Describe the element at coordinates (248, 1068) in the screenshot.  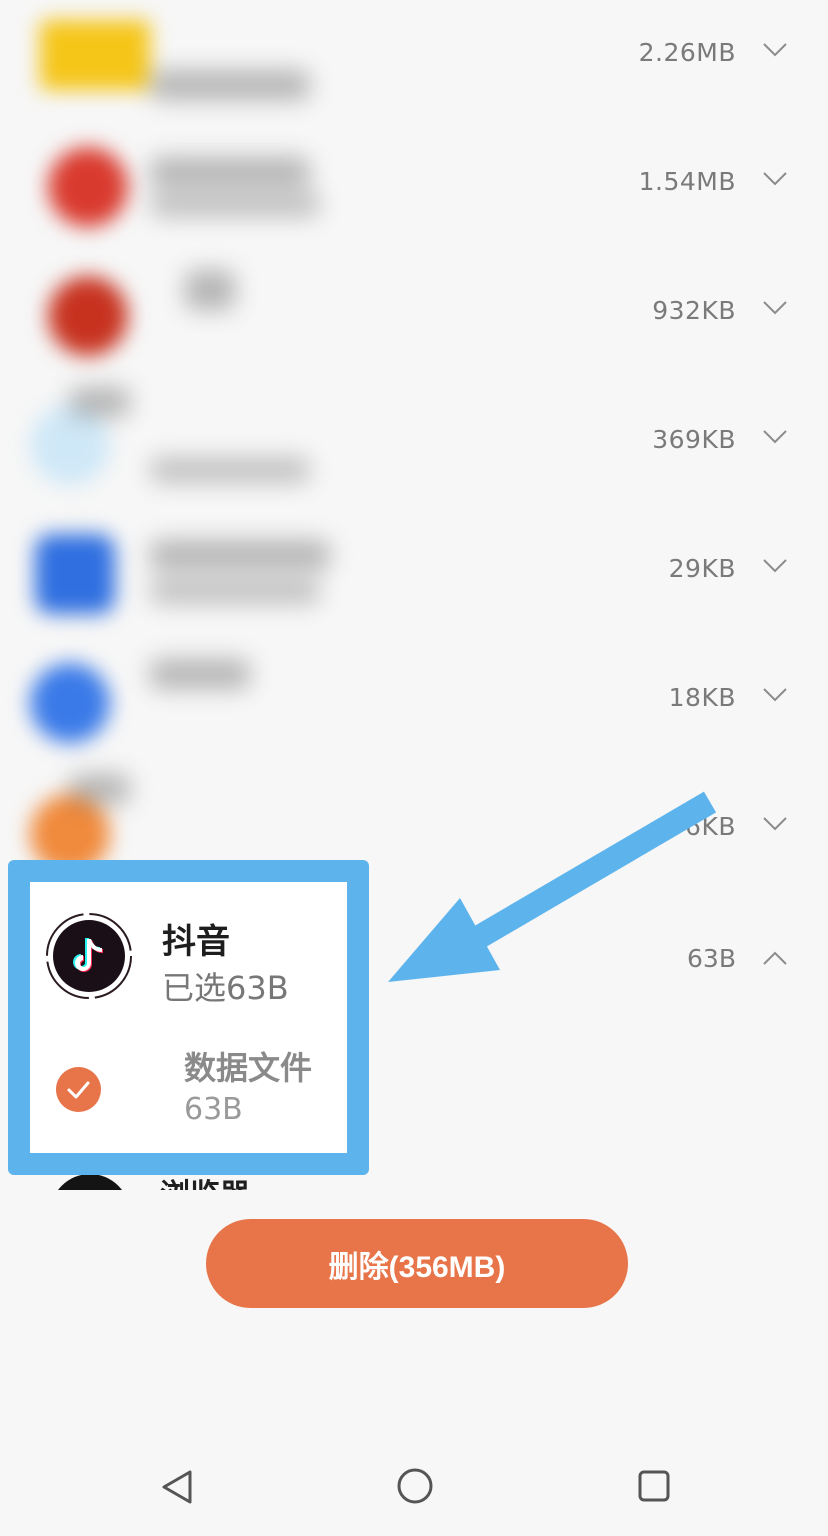
I see `data-file-label: 数据文件` at that location.